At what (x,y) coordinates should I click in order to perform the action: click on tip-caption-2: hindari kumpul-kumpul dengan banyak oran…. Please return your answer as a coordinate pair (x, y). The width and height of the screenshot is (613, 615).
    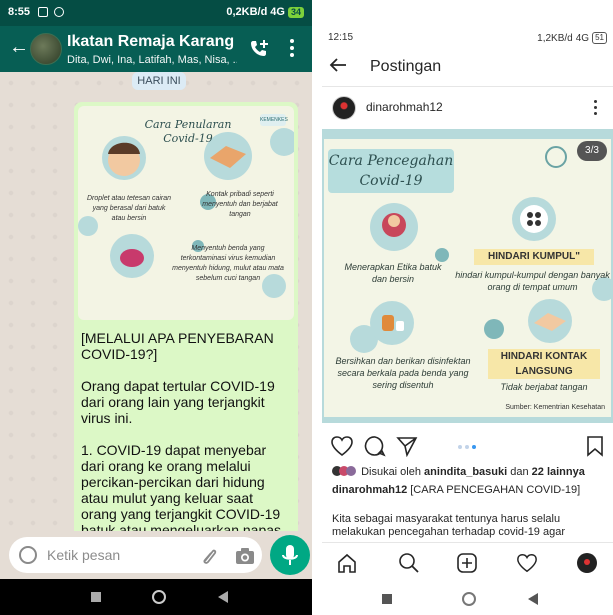
    Looking at the image, I should click on (532, 281).